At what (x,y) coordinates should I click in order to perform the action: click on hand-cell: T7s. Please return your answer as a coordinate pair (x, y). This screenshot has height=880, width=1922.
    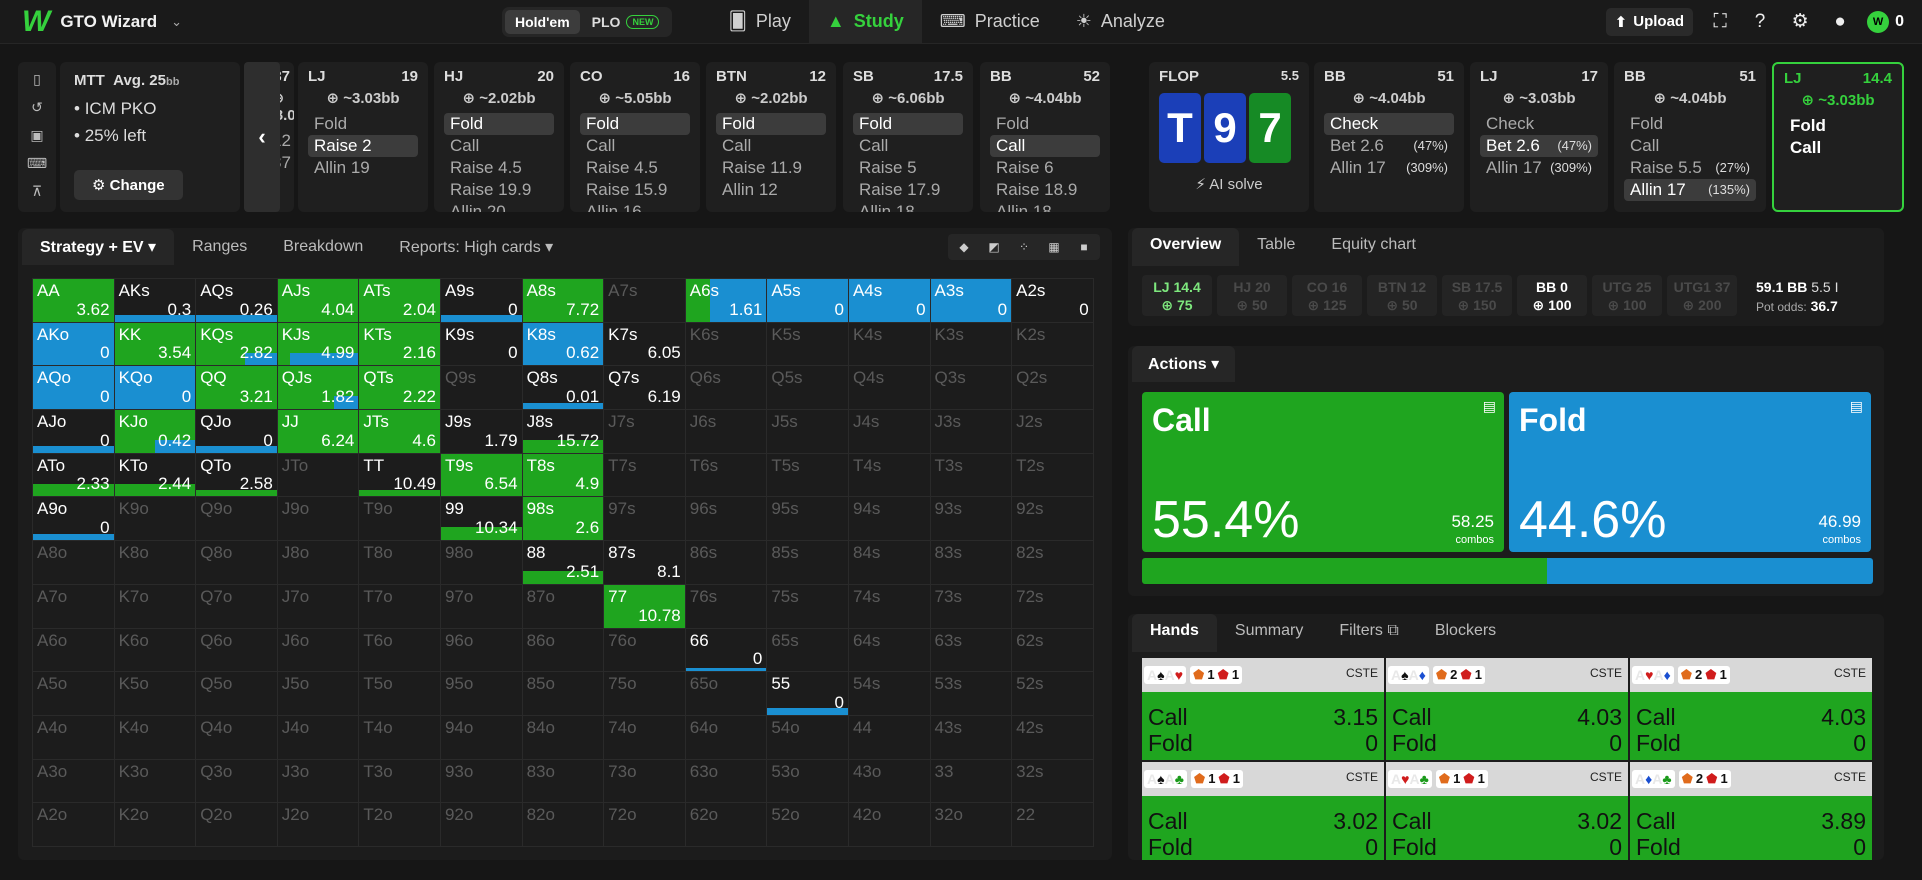
    Looking at the image, I should click on (645, 475).